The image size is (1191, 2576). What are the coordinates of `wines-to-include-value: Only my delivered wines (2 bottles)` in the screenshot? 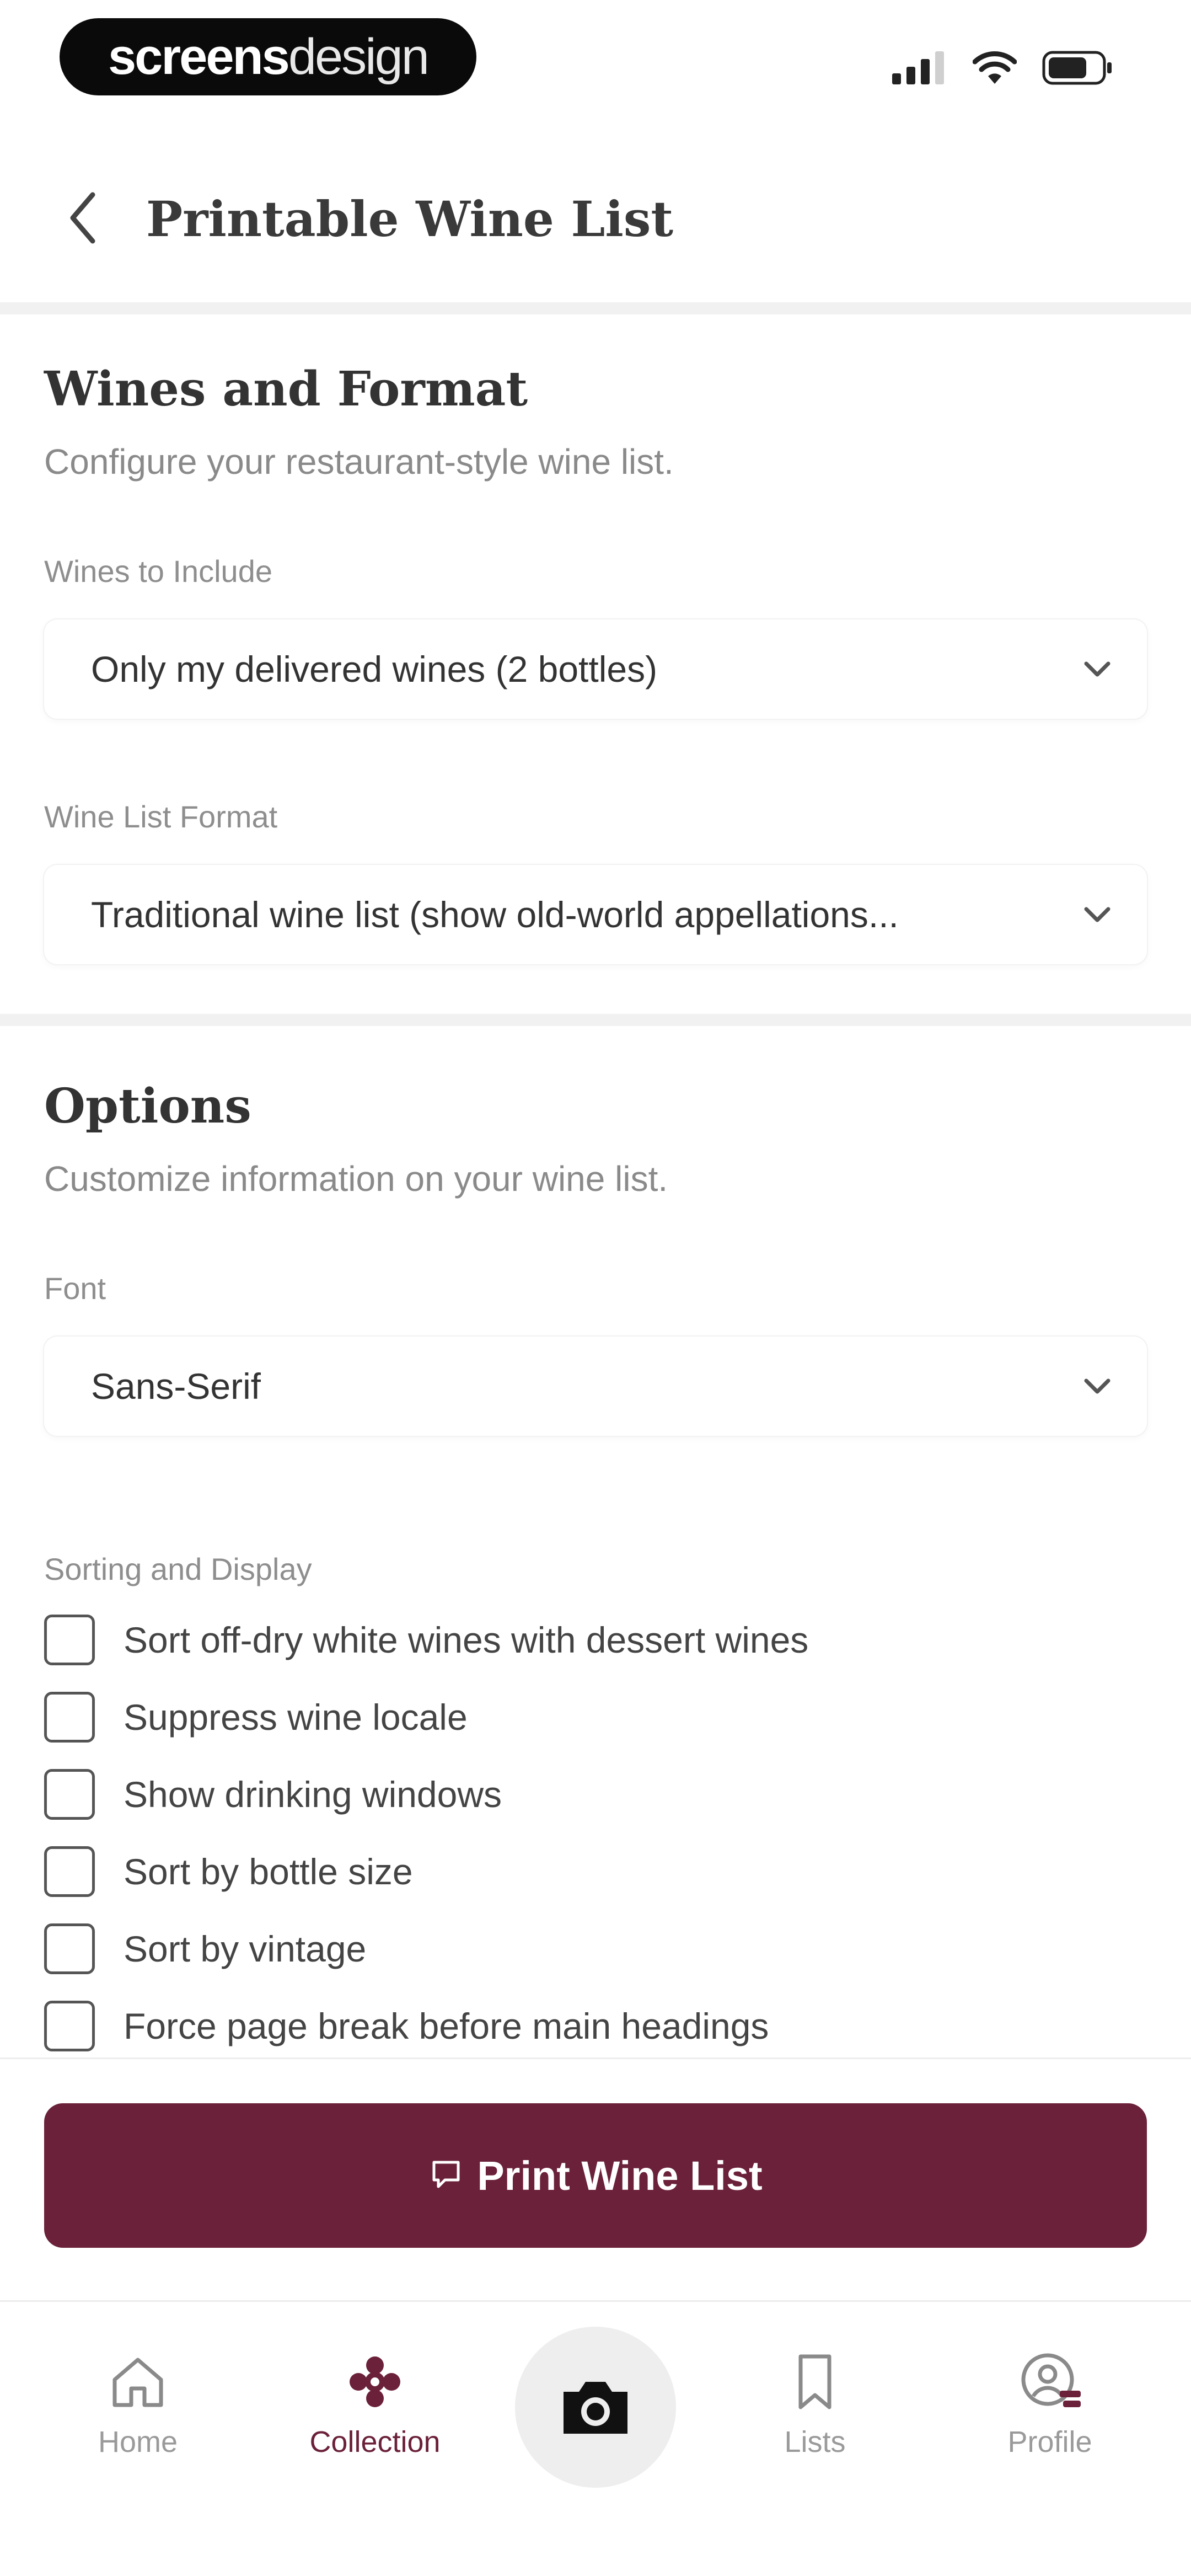 It's located at (374, 669).